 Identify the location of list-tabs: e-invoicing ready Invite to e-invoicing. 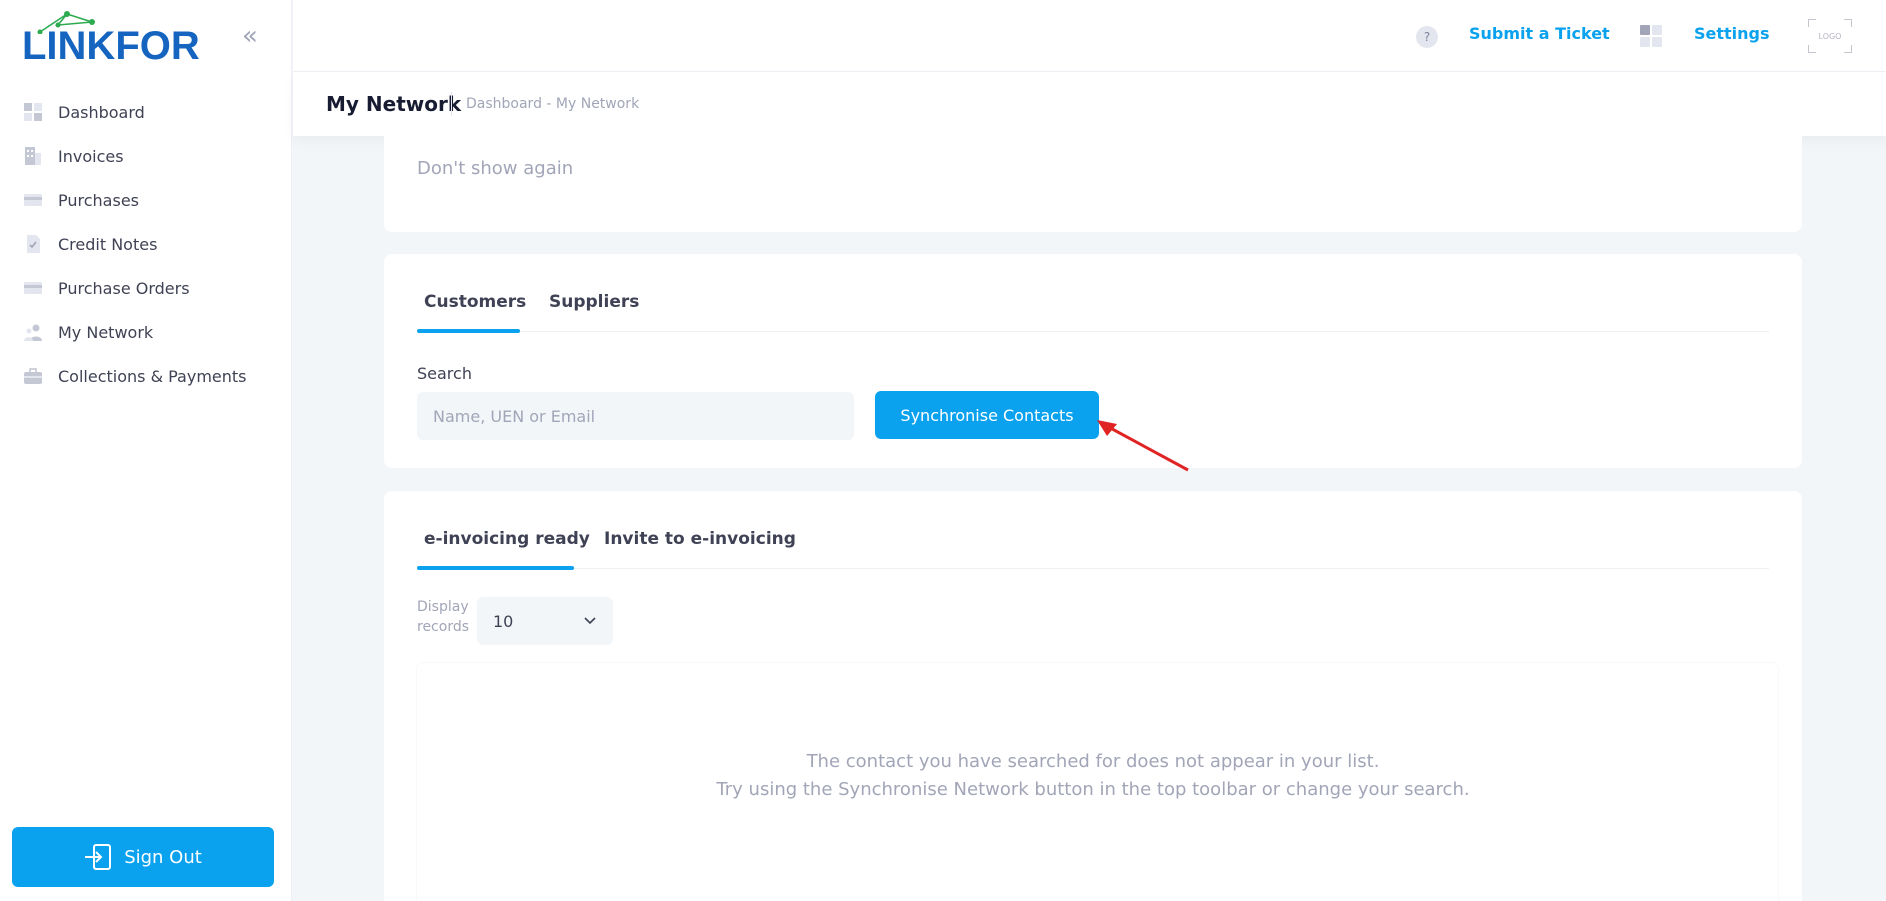
(1093, 530).